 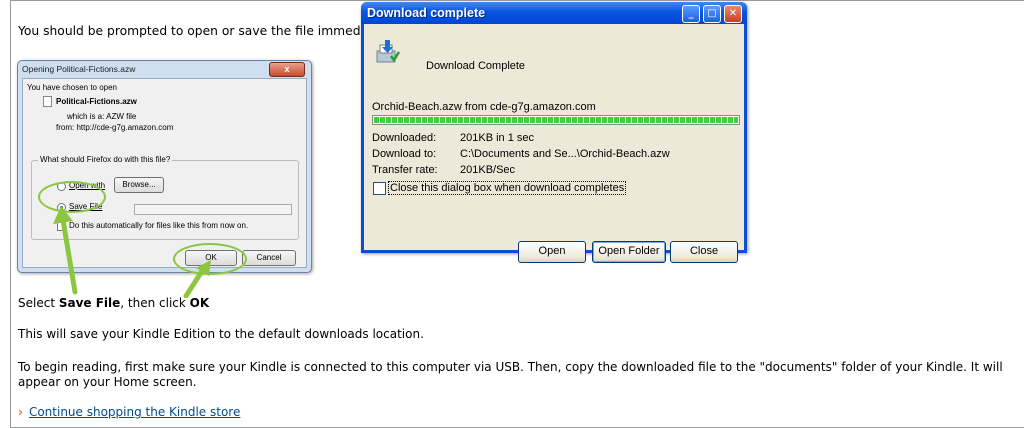 I want to click on instruction-prefix: Select, so click(x=38, y=303).